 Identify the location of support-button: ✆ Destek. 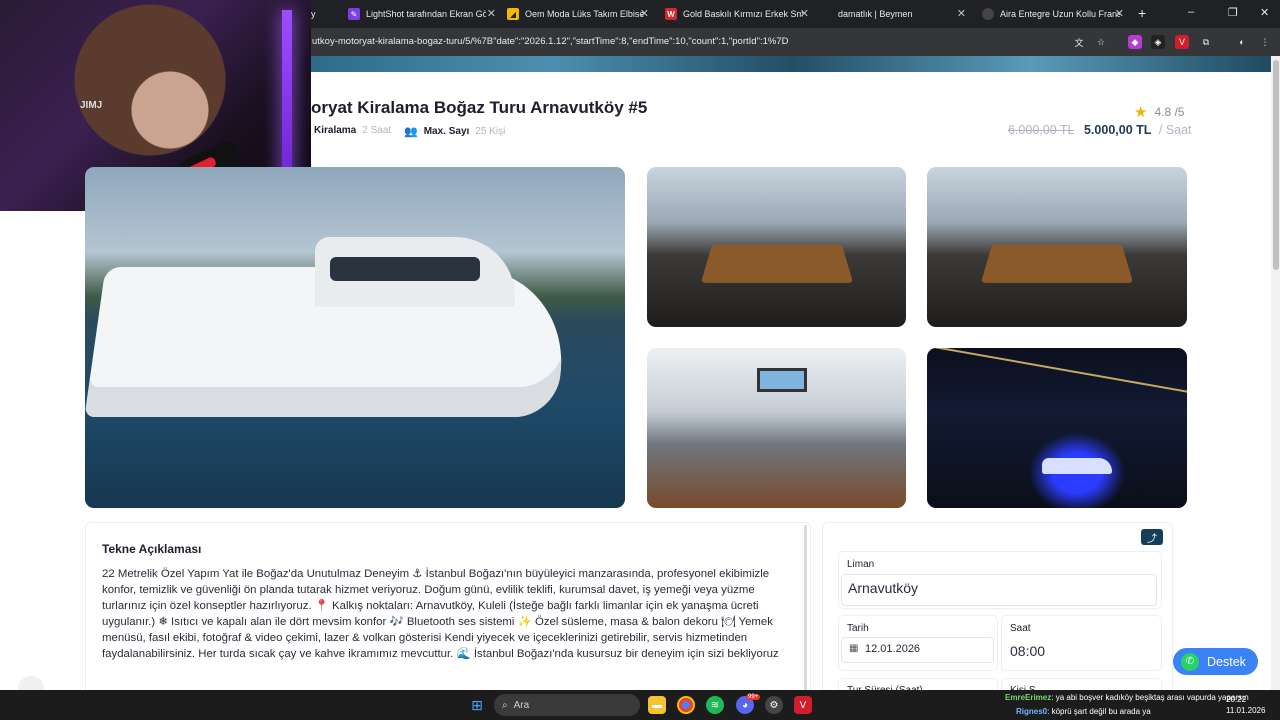
(1215, 661).